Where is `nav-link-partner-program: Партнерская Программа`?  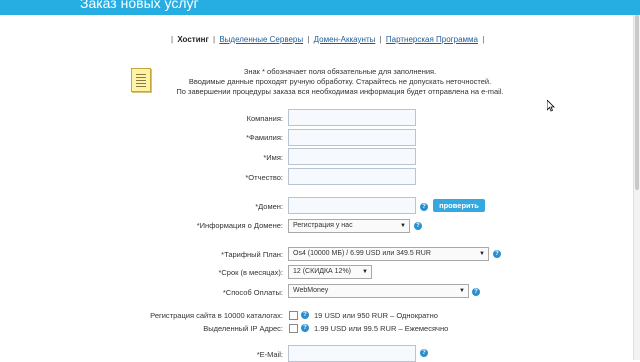 nav-link-partner-program: Партнерская Программа is located at coordinates (432, 39).